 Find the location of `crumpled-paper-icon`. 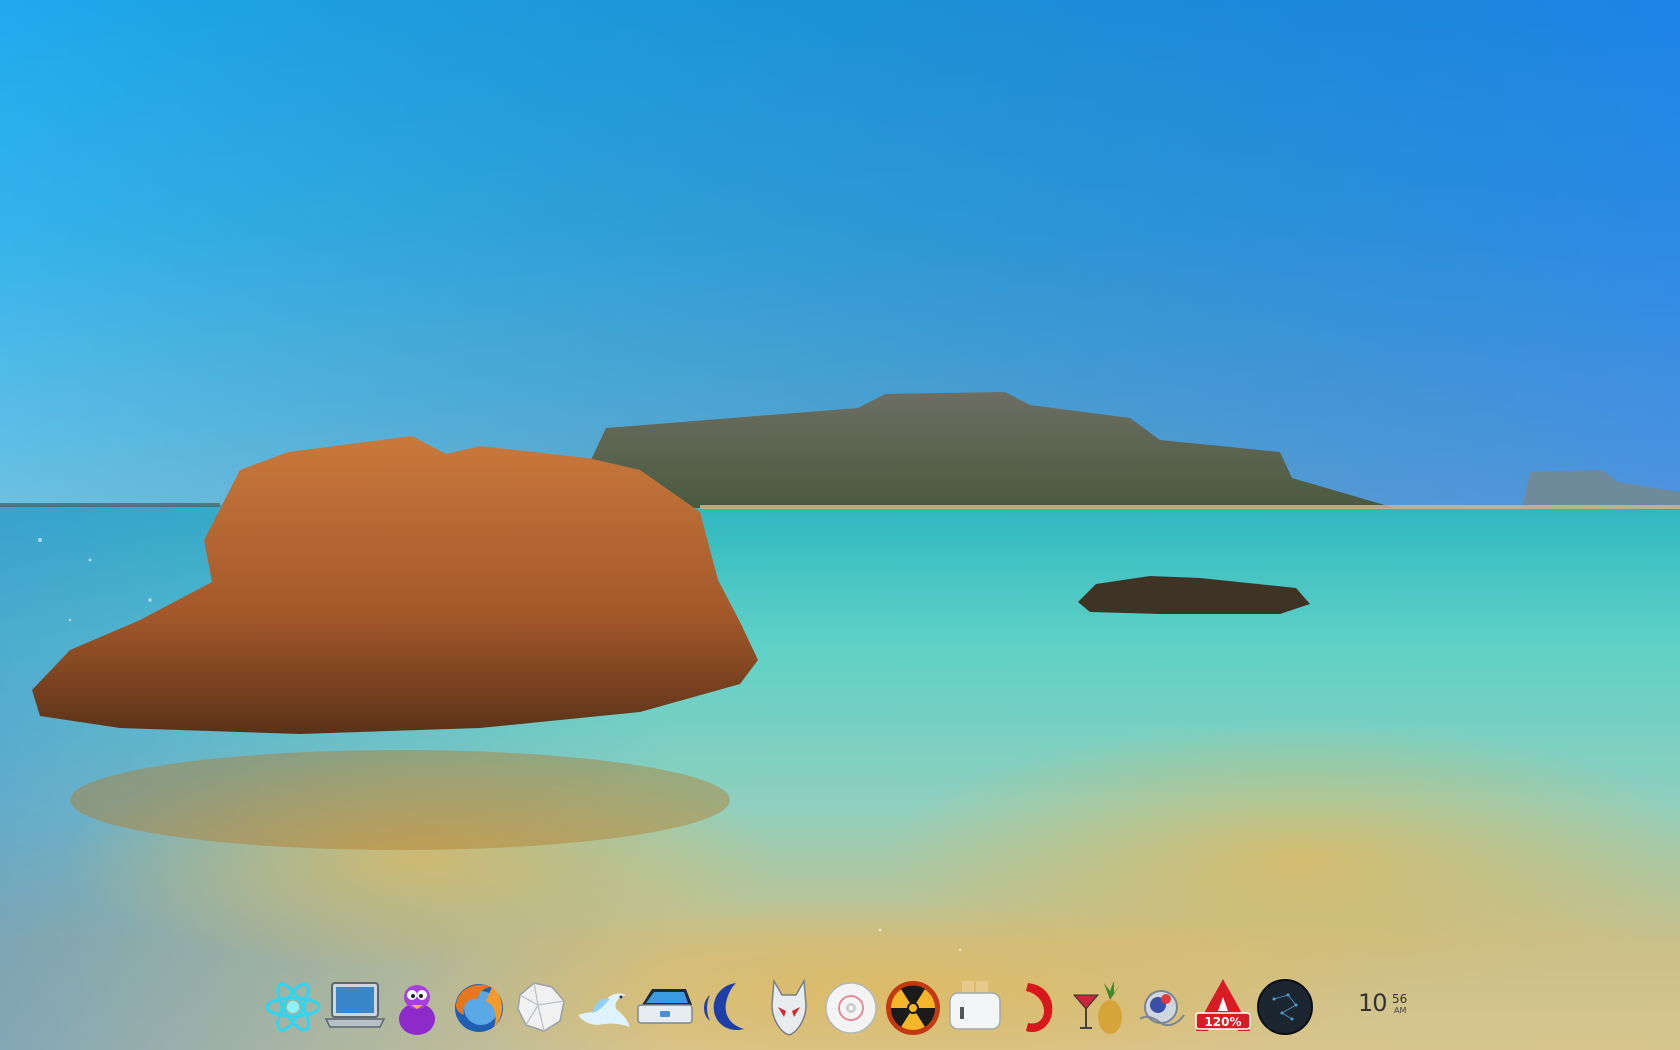

crumpled-paper-icon is located at coordinates (541, 1007).